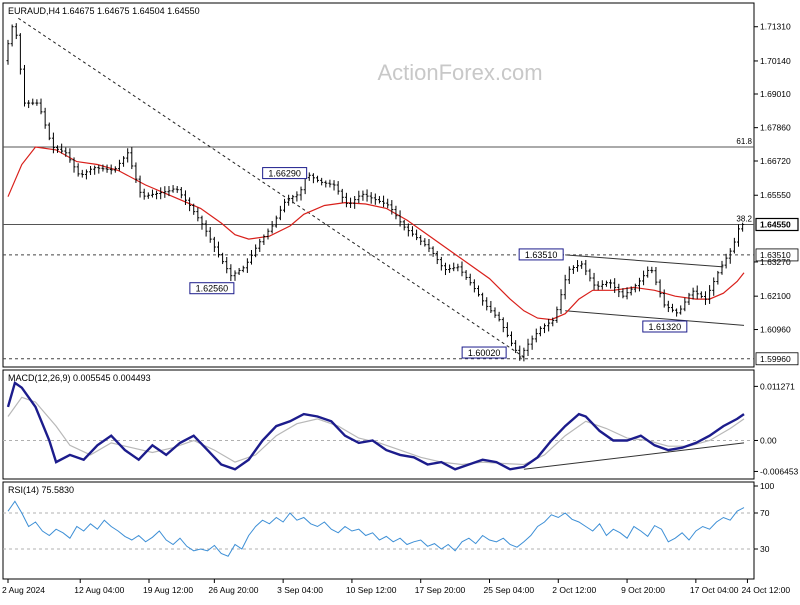 This screenshot has height=605, width=800. Describe the element at coordinates (440, 590) in the screenshot. I see `x-axis-label: 17 Sep 20:00` at that location.